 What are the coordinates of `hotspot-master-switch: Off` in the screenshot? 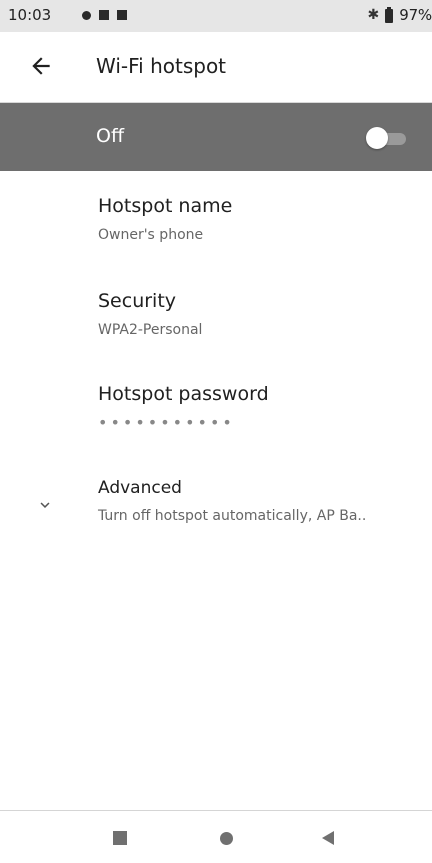 It's located at (216, 137).